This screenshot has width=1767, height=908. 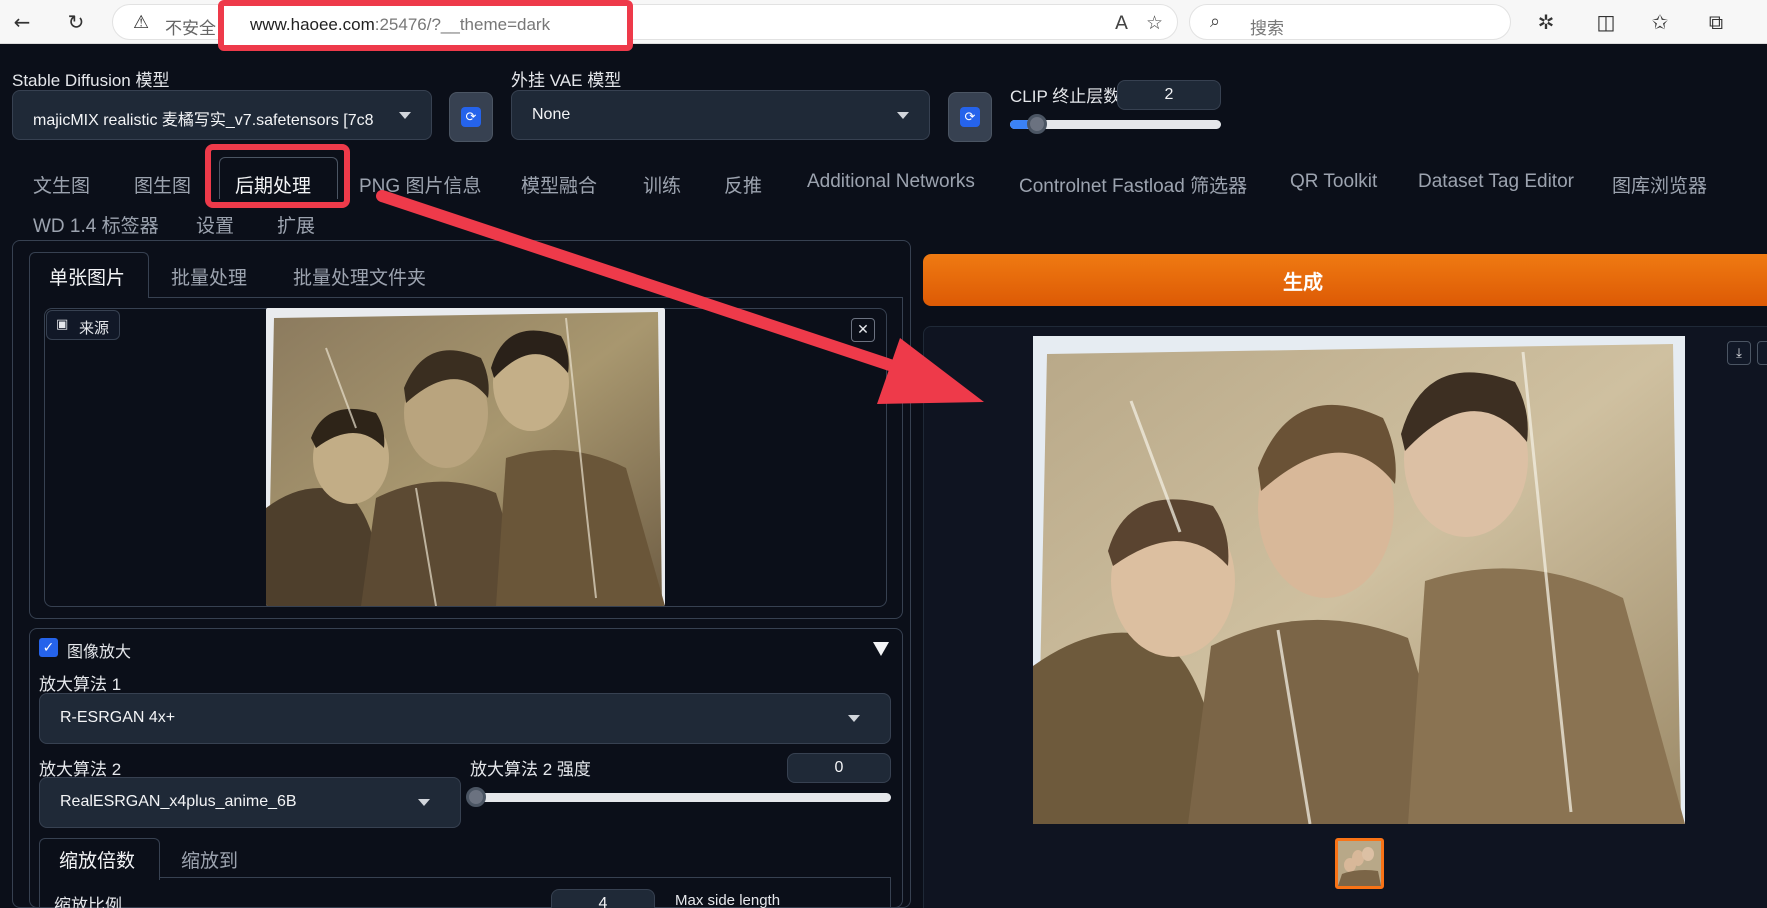 What do you see at coordinates (312, 24) in the screenshot?
I see `url-host: www.haoee.com` at bounding box center [312, 24].